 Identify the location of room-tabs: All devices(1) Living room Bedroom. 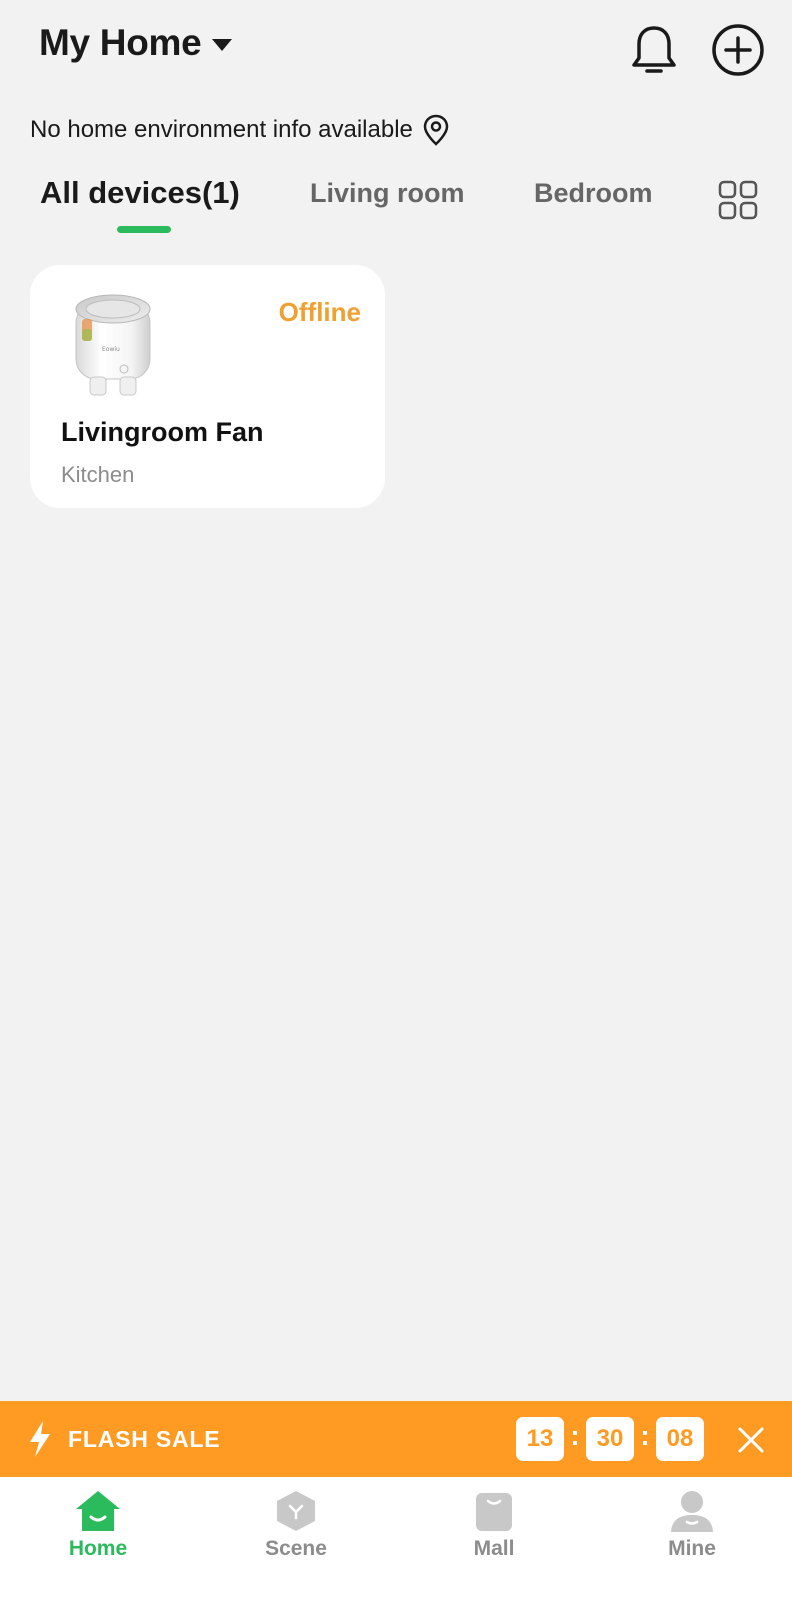
(396, 205).